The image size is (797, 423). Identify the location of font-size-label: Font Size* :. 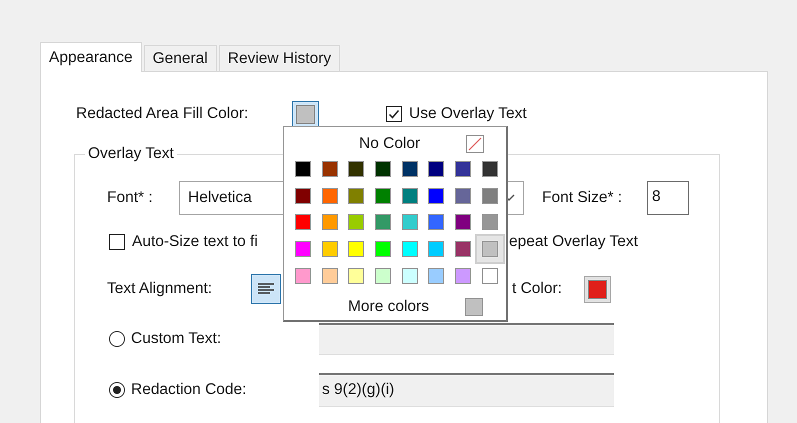
(583, 198).